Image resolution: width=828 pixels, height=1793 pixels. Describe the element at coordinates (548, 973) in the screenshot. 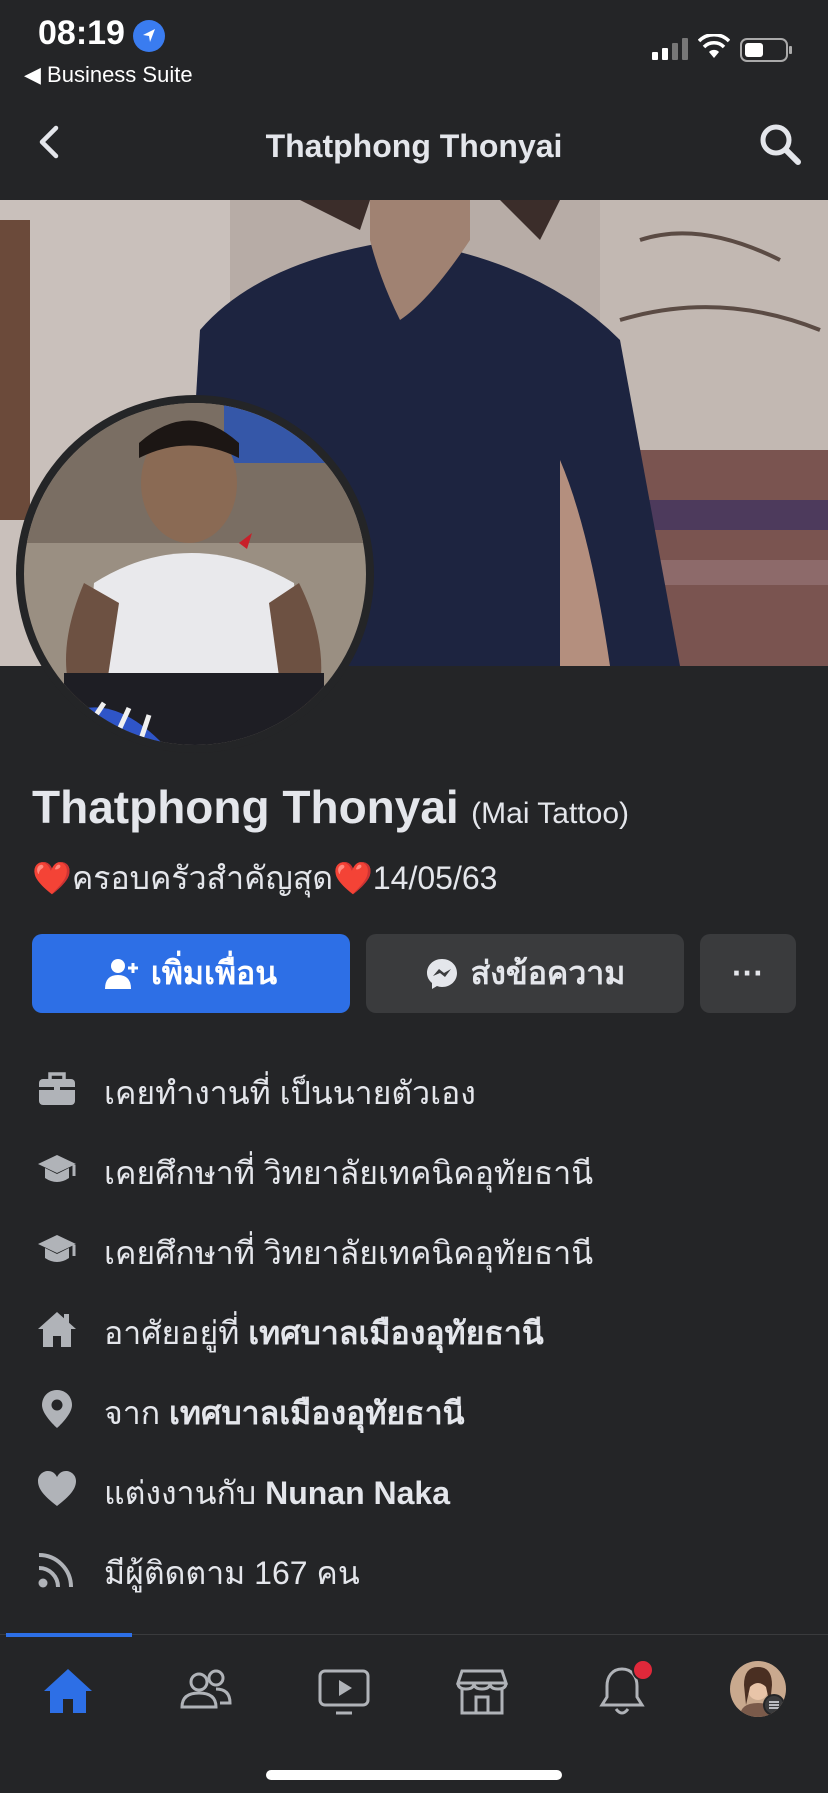

I see `message-label: ส่งข้อความ` at that location.